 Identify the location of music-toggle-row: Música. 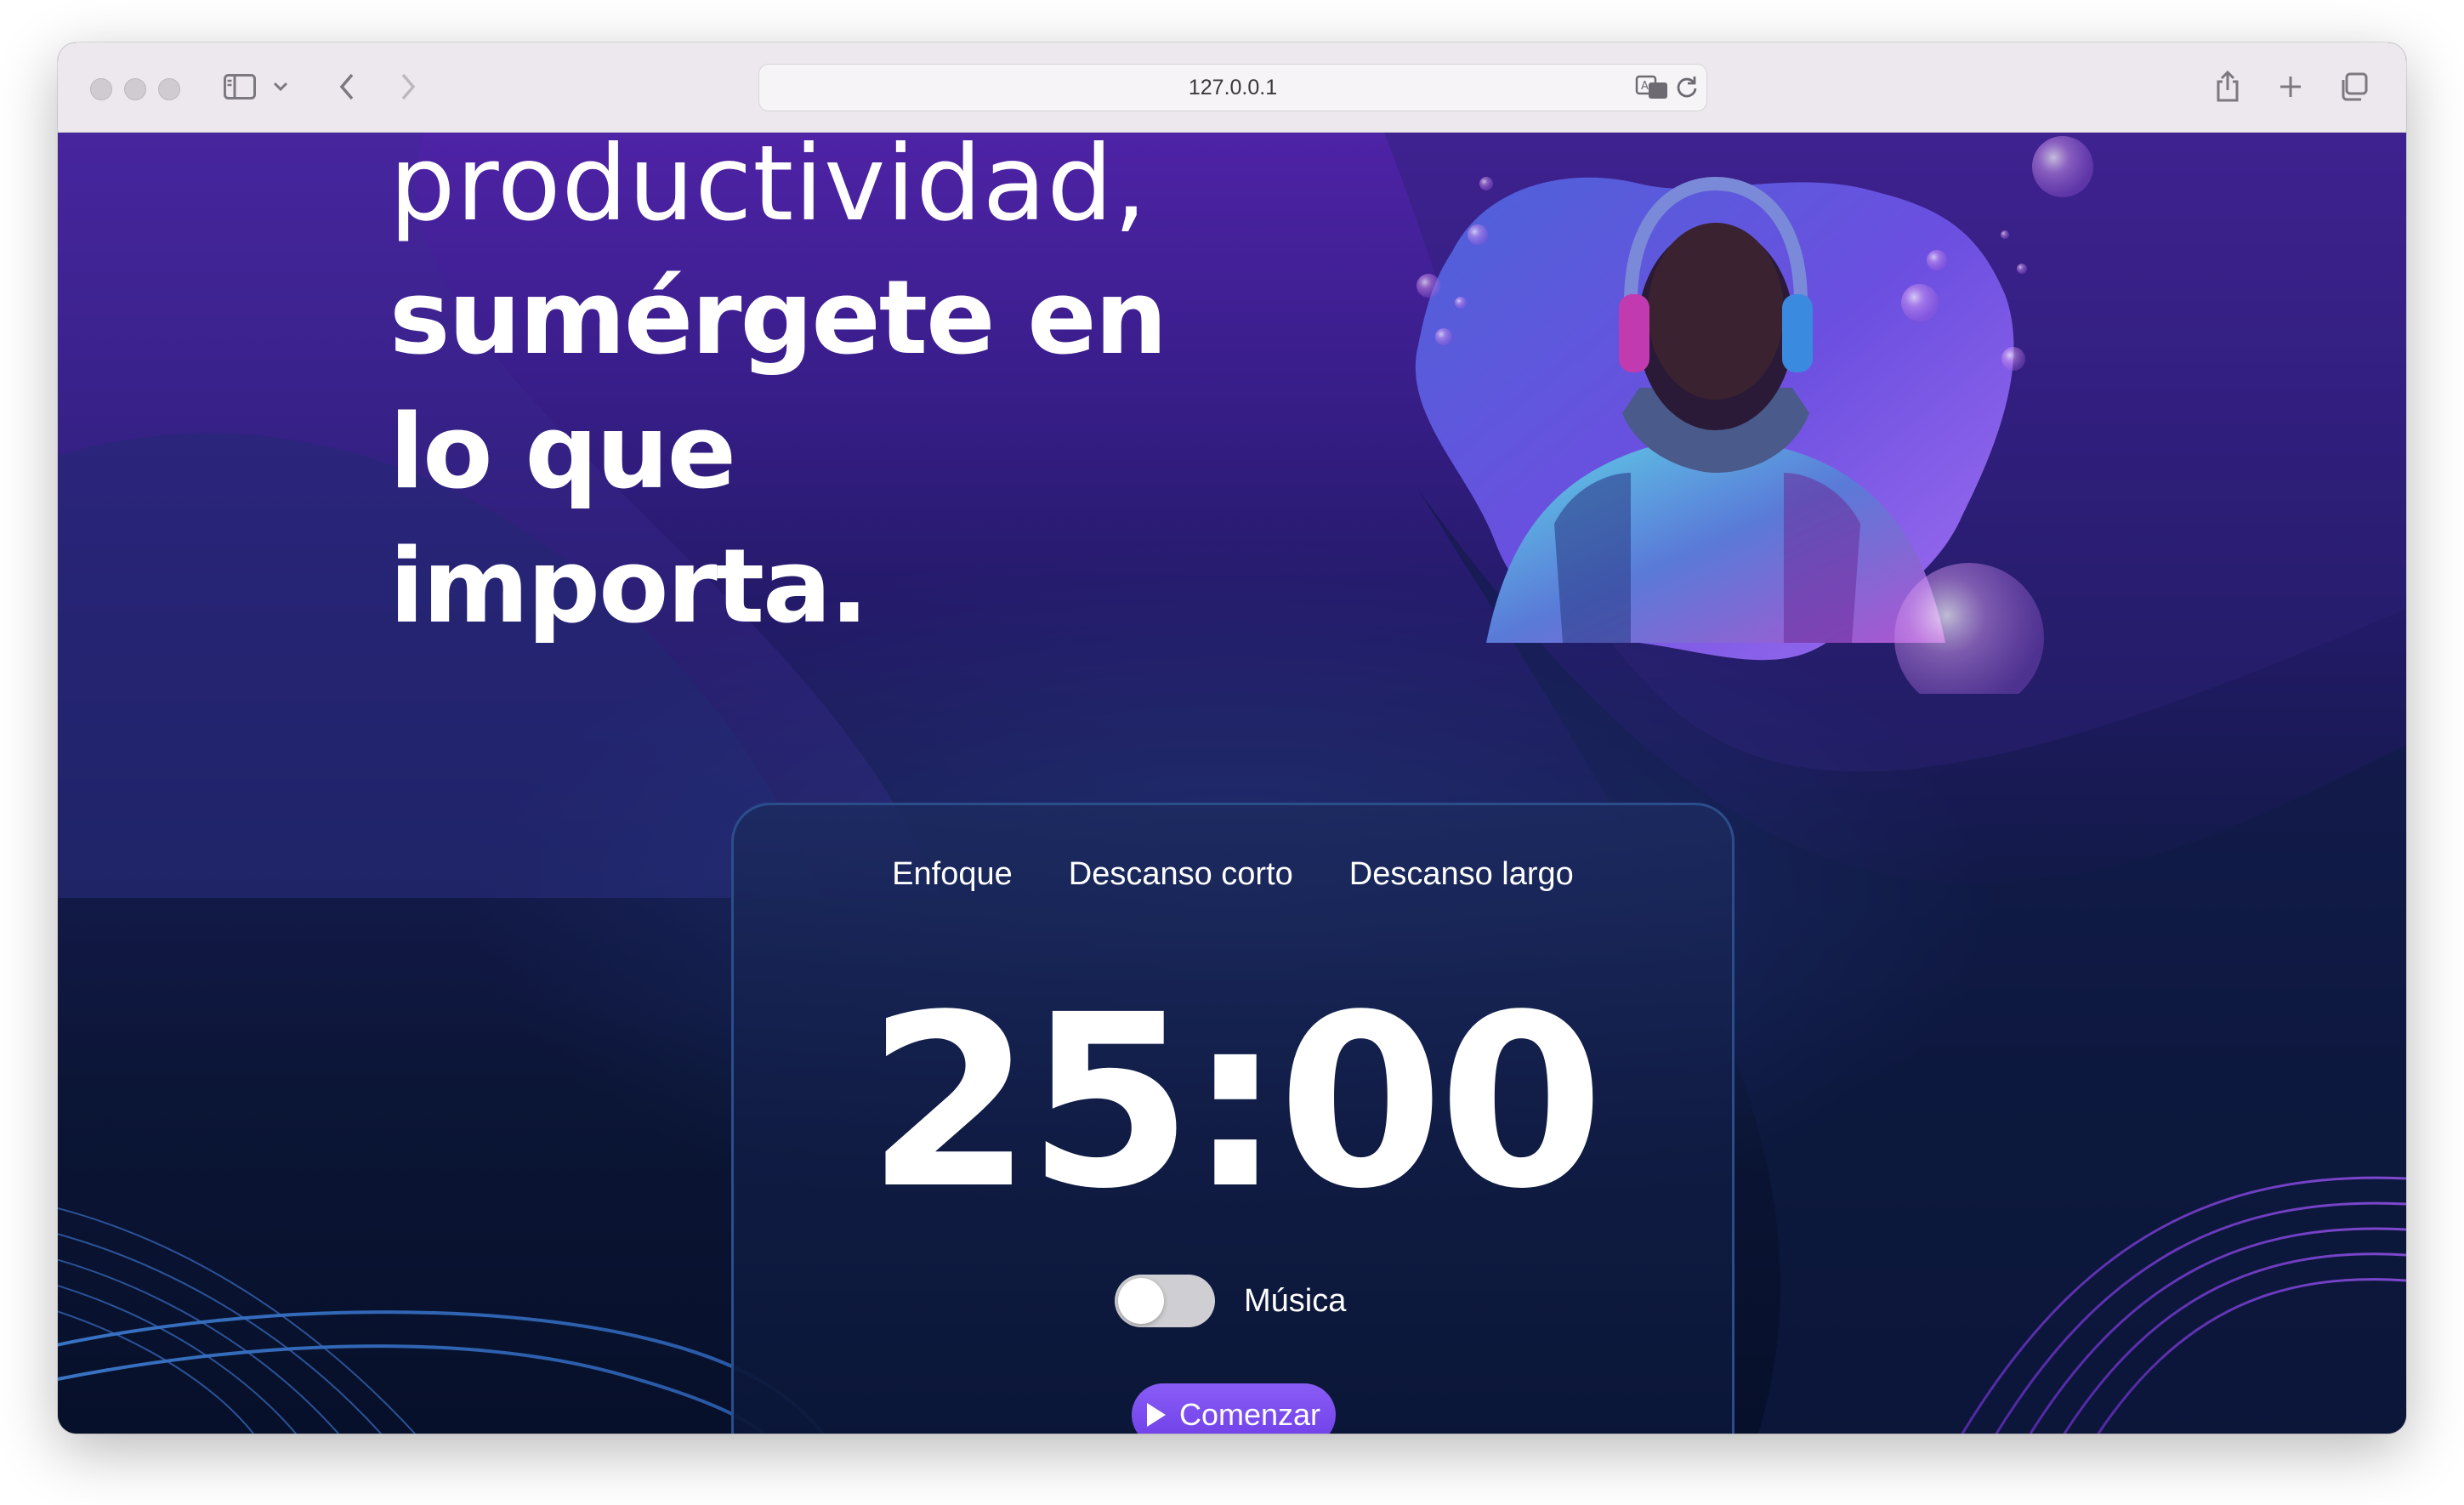
(1230, 1301).